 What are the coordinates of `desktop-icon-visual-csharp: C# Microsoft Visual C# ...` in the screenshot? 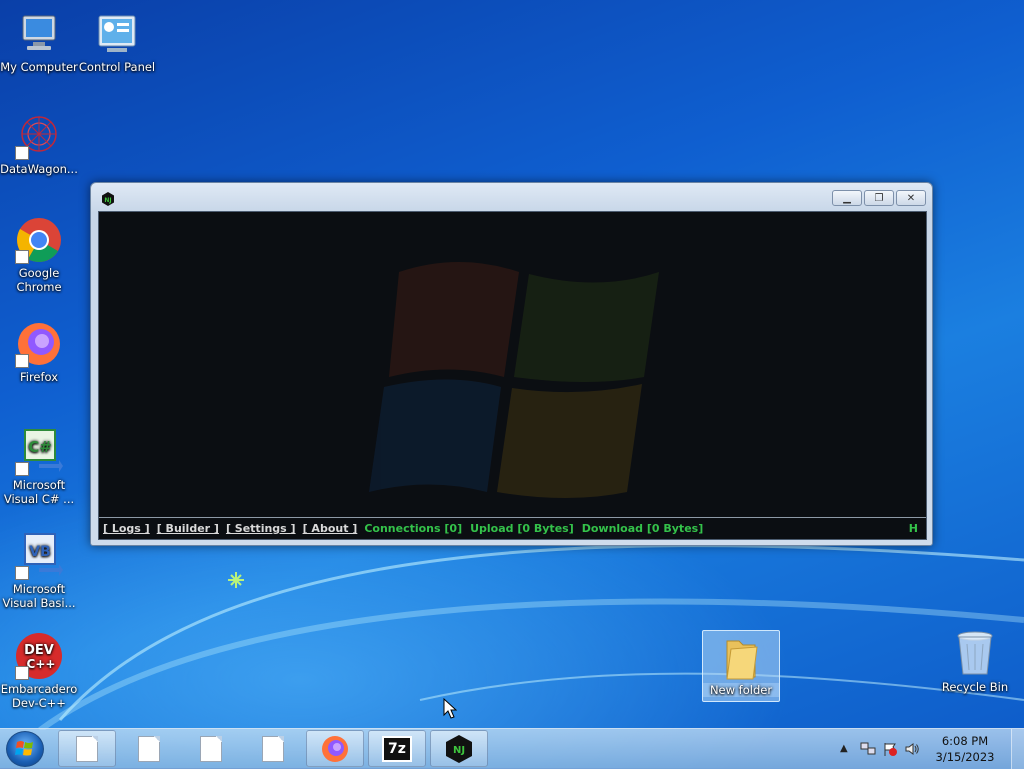 It's located at (39, 467).